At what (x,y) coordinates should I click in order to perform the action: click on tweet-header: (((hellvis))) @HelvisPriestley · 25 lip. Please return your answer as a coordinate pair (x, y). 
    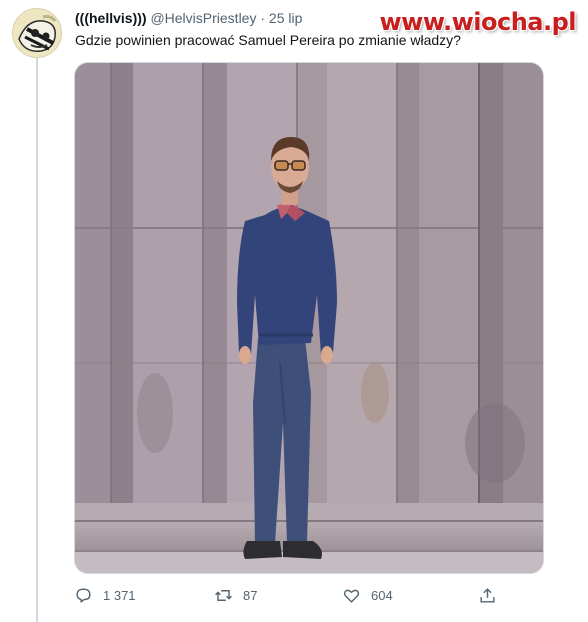
    Looking at the image, I should click on (188, 18).